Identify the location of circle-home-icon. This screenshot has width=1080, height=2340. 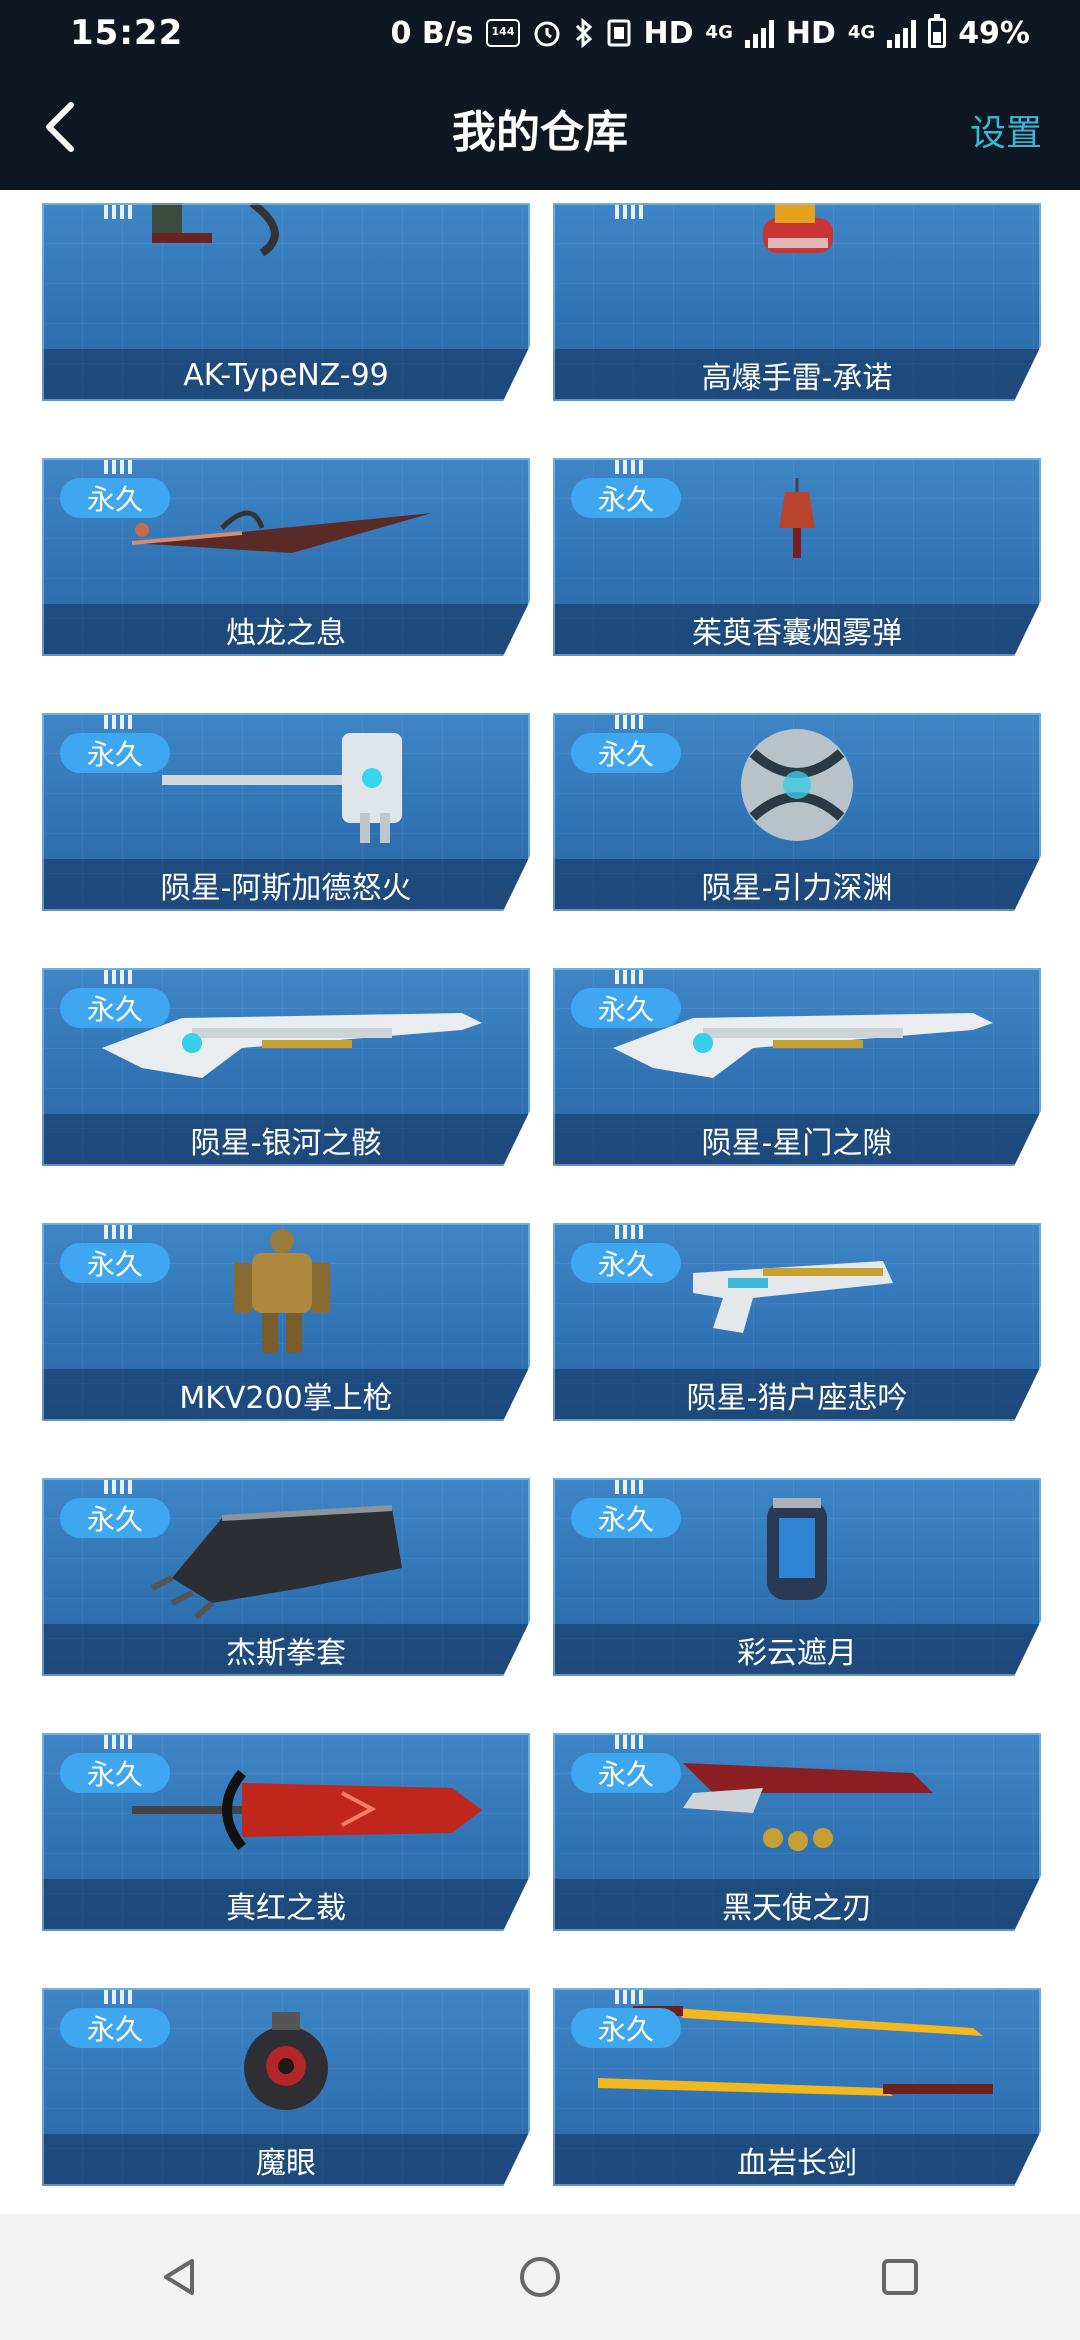
(540, 2277).